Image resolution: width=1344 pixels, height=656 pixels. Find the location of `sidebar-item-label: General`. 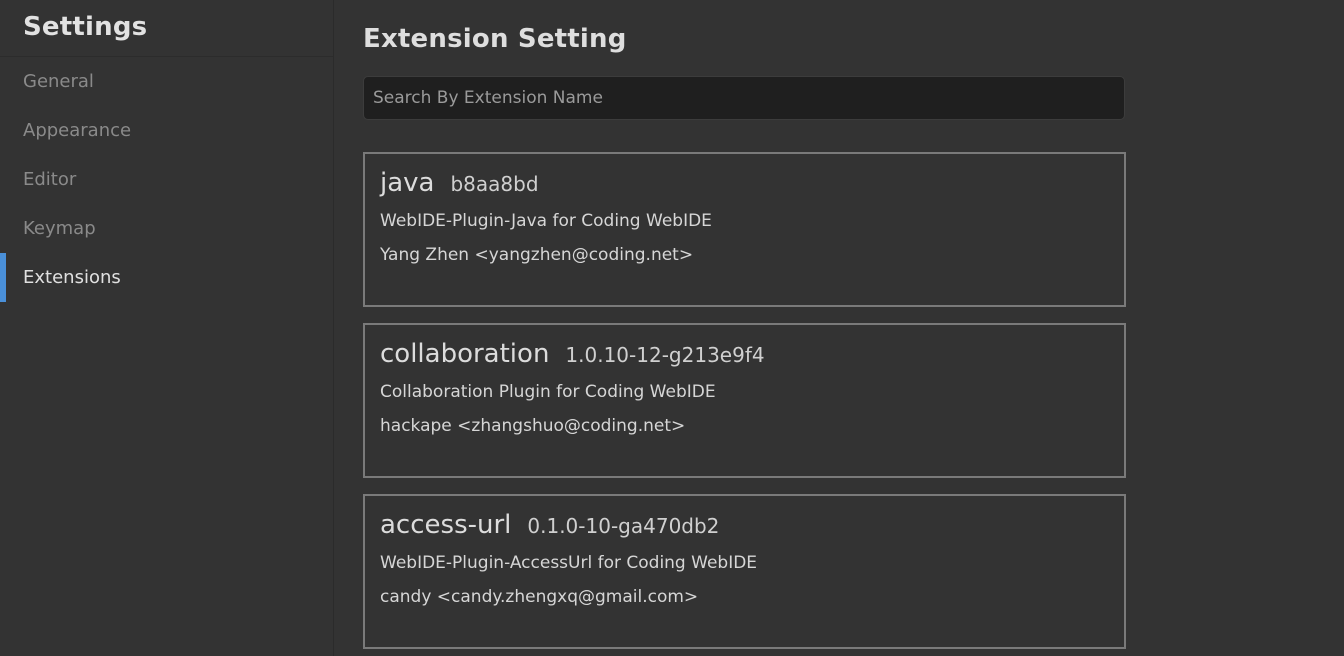

sidebar-item-label: General is located at coordinates (58, 81).